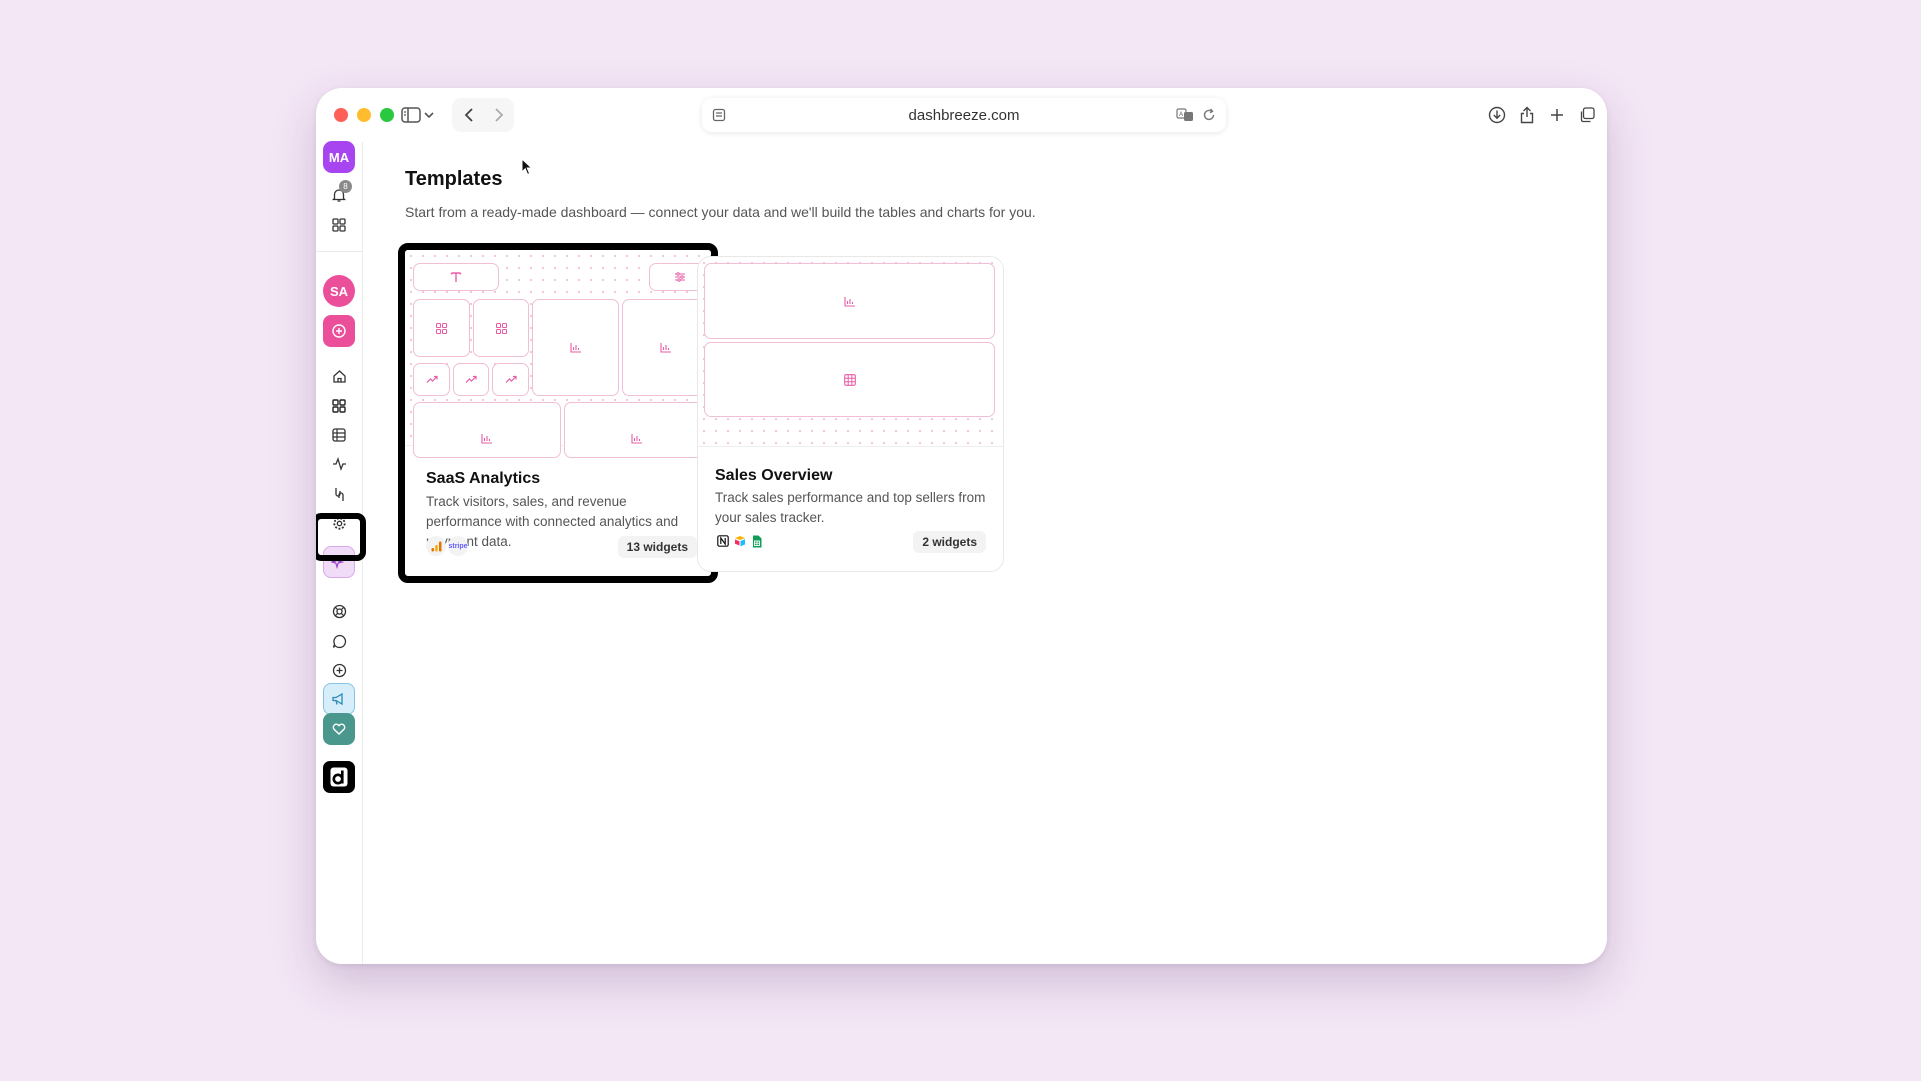 This screenshot has height=1081, width=1921. Describe the element at coordinates (339, 251) in the screenshot. I see `sidebar-divider` at that location.